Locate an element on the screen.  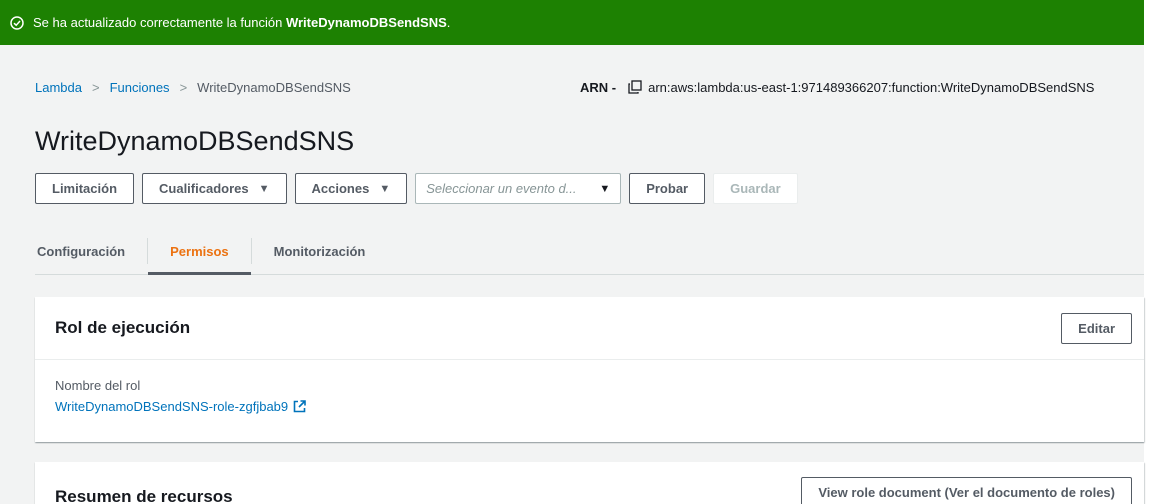
throttle-button: Limitación is located at coordinates (85, 188).